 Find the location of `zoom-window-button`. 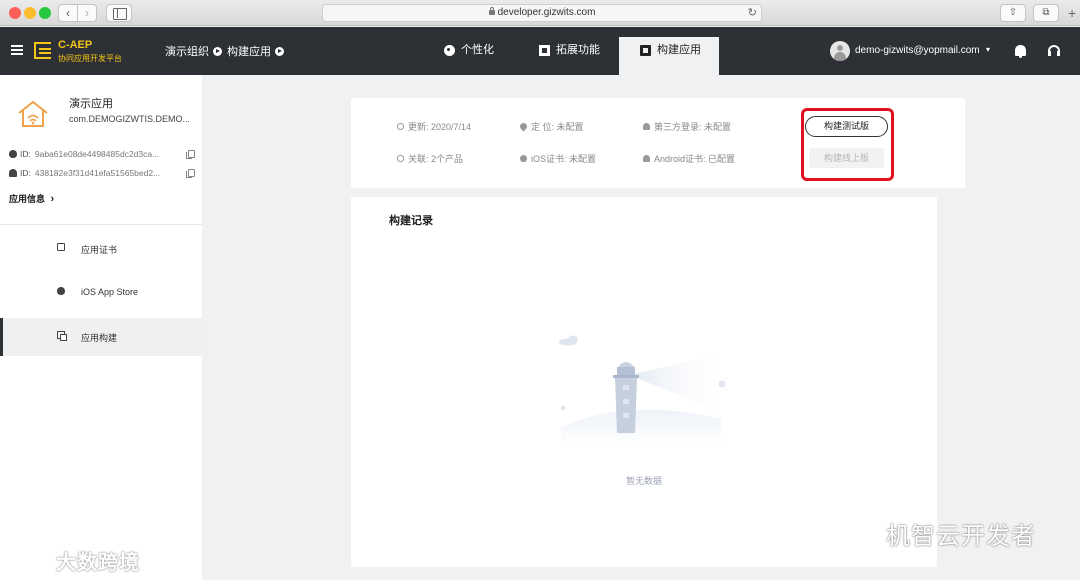

zoom-window-button is located at coordinates (45, 13).